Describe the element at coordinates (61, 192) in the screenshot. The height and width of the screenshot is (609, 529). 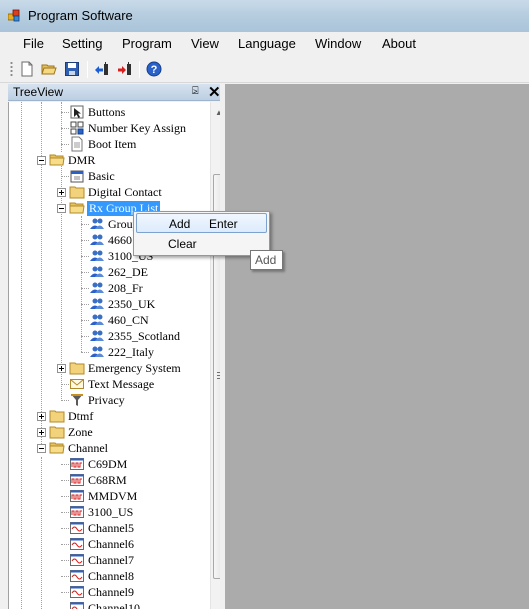
I see `expand-digital-contact-button` at that location.